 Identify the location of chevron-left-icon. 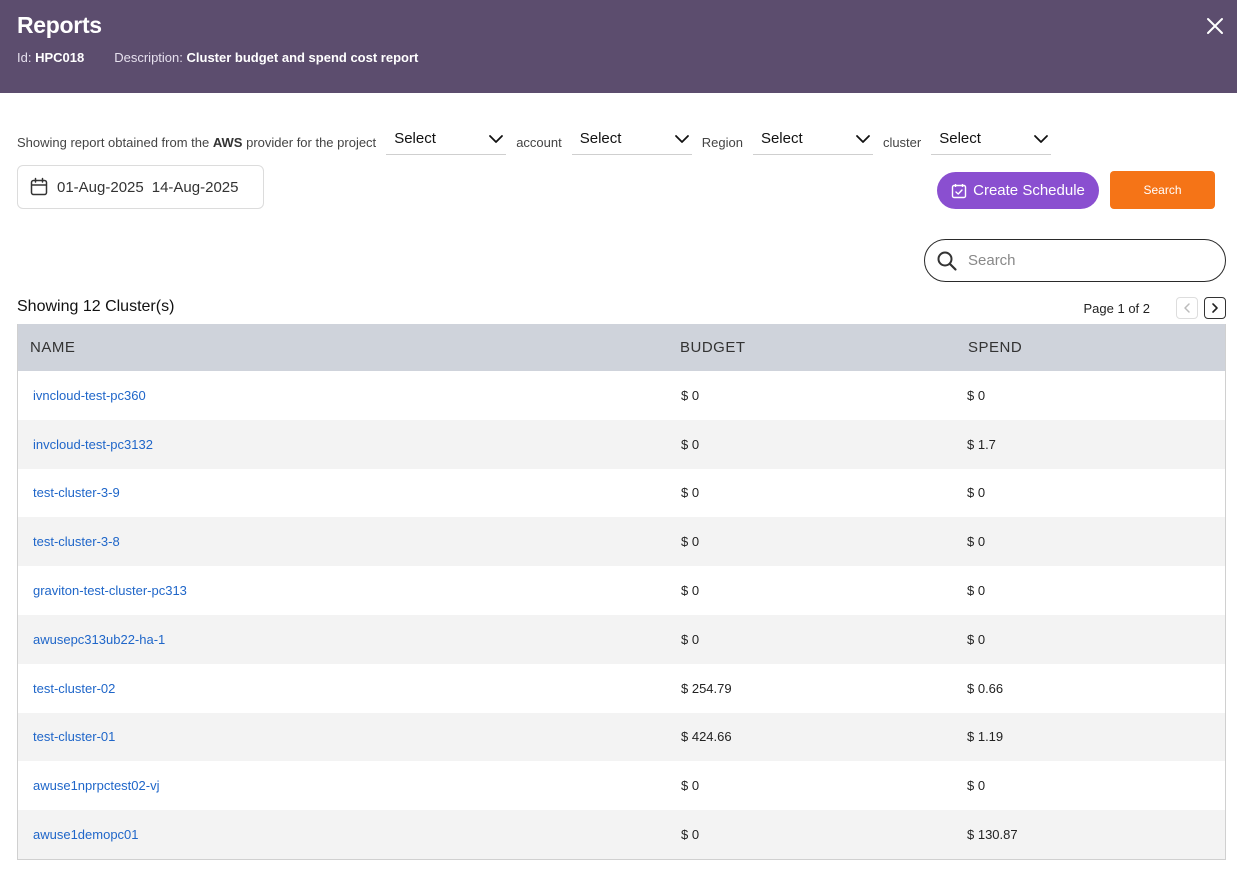
(1187, 308).